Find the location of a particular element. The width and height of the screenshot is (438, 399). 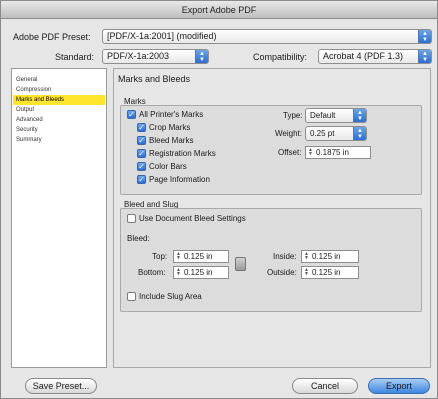

outside-label: Outside: is located at coordinates (282, 272).